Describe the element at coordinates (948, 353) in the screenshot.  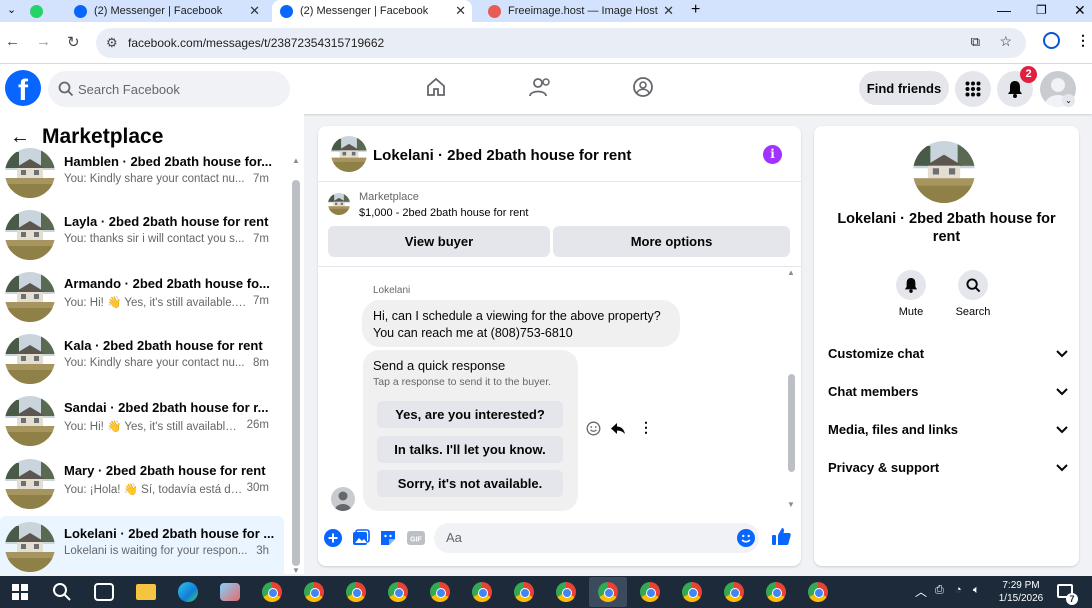
I see `customize-chat-section: Customize chat` at that location.